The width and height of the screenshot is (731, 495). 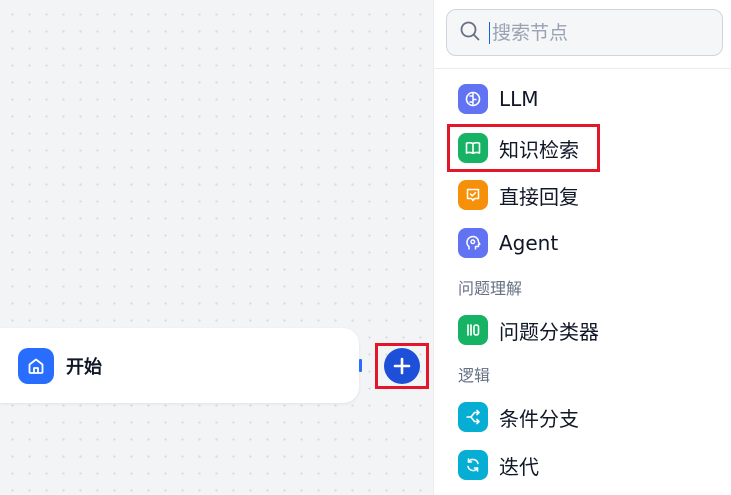 I want to click on node-item-label: LLM, so click(x=519, y=99).